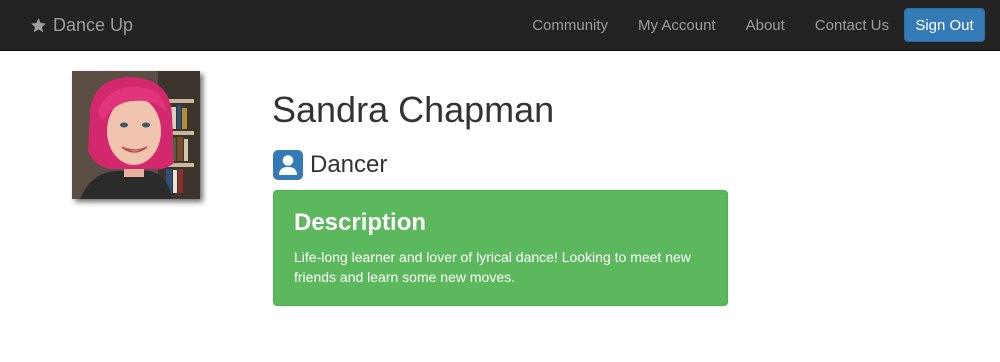  What do you see at coordinates (136, 135) in the screenshot?
I see `profile-avatar` at bounding box center [136, 135].